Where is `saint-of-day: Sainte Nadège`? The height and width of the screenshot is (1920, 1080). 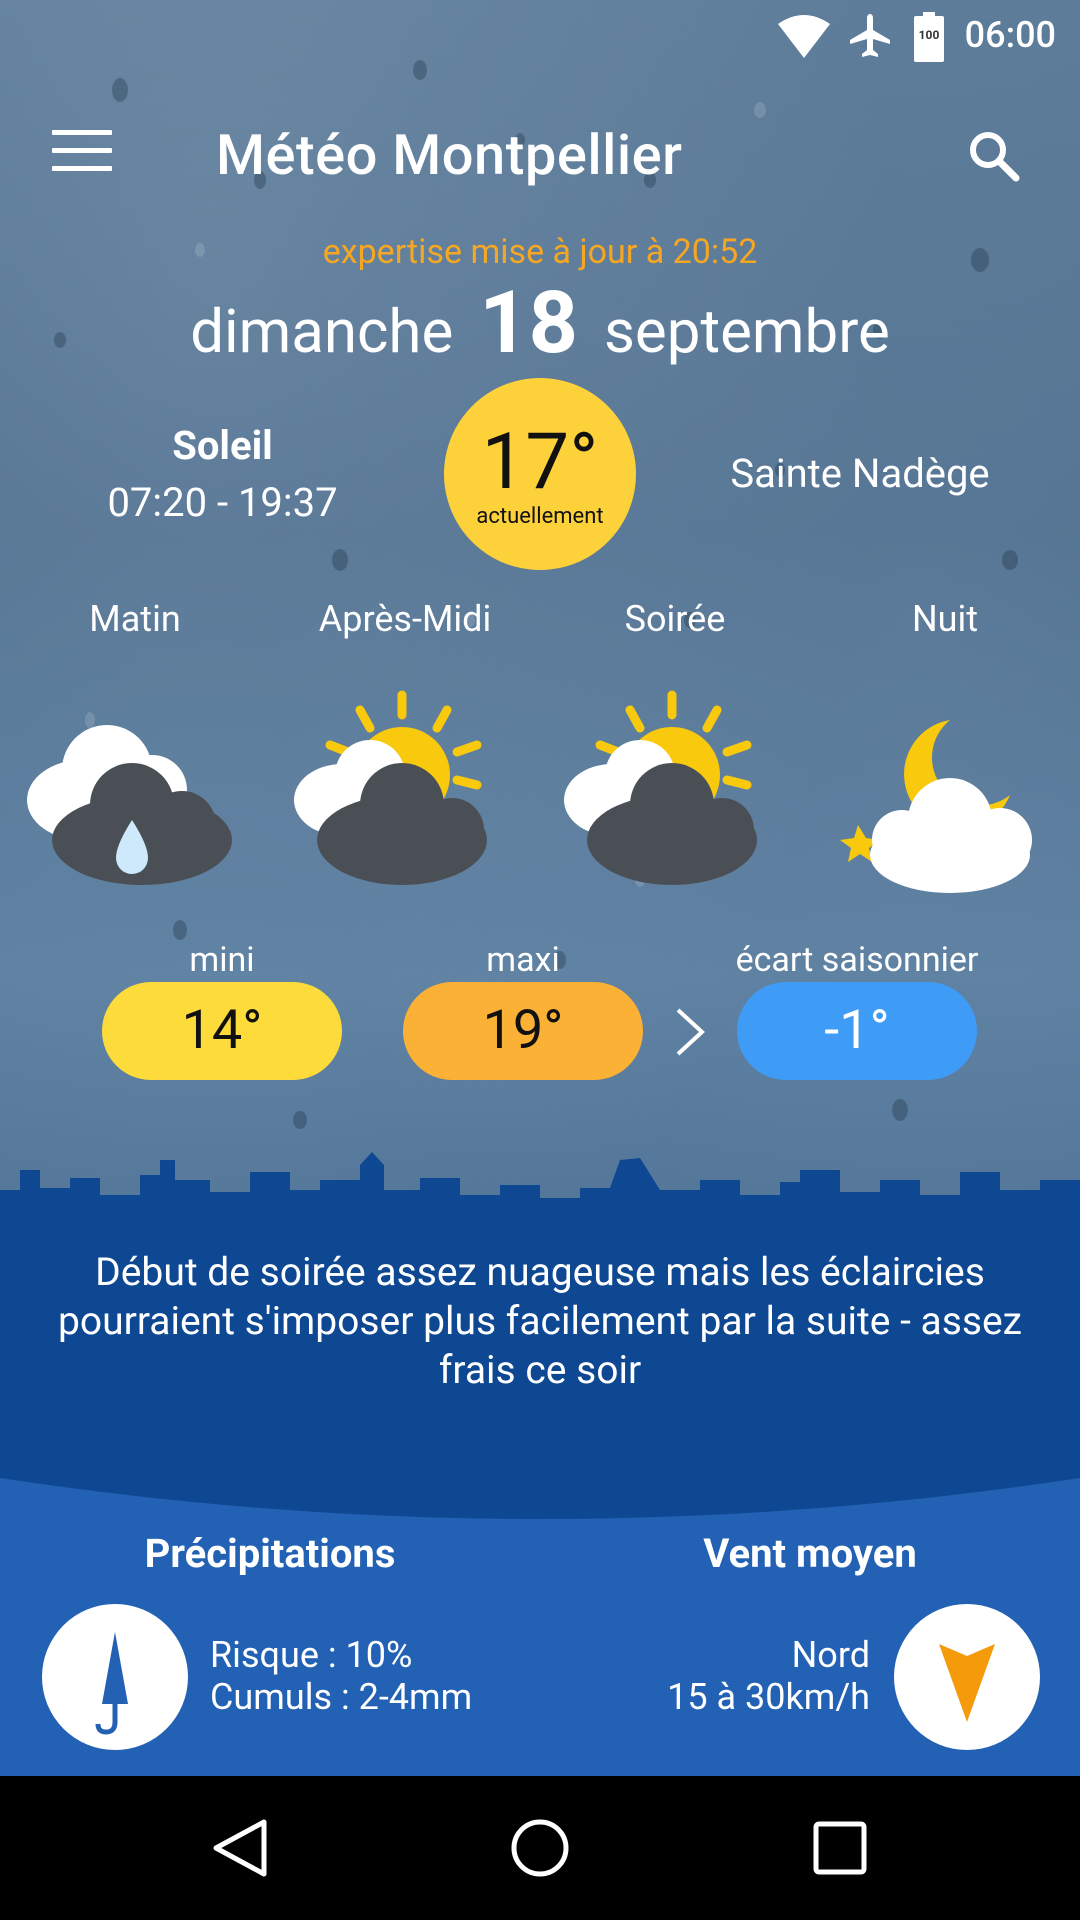 saint-of-day: Sainte Nadège is located at coordinates (860, 473).